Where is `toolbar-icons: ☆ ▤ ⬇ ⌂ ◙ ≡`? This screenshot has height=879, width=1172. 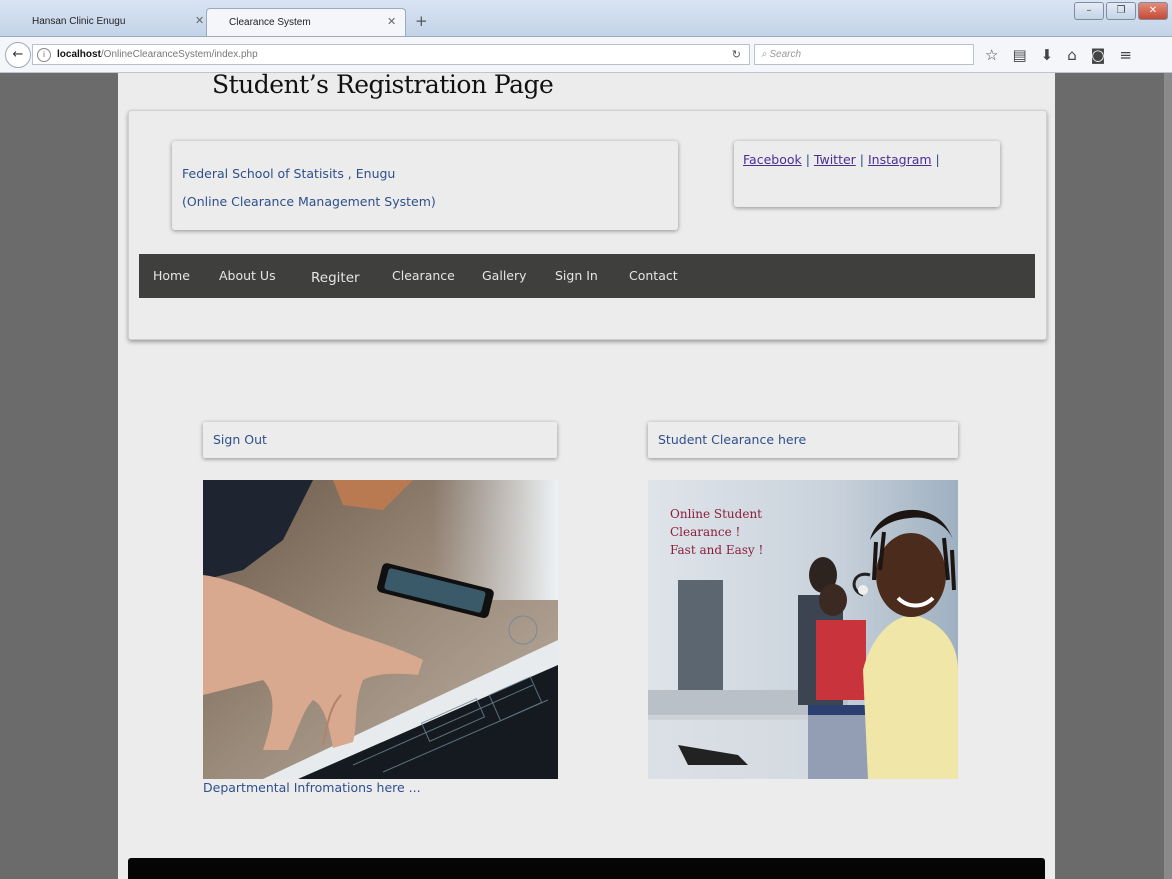 toolbar-icons: ☆ ▤ ⬇ ⌂ ◙ ≡ is located at coordinates (1058, 55).